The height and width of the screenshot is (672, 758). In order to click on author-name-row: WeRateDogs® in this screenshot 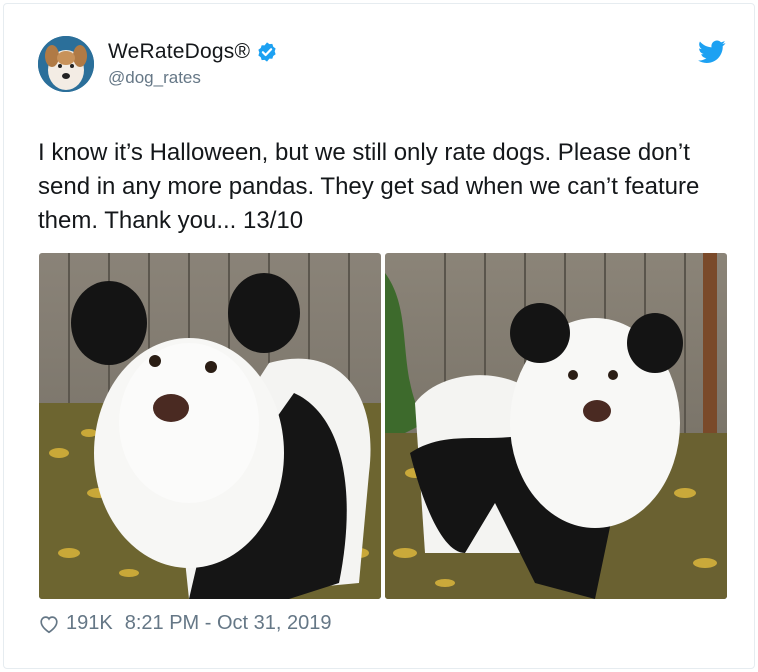, I will do `click(193, 52)`.